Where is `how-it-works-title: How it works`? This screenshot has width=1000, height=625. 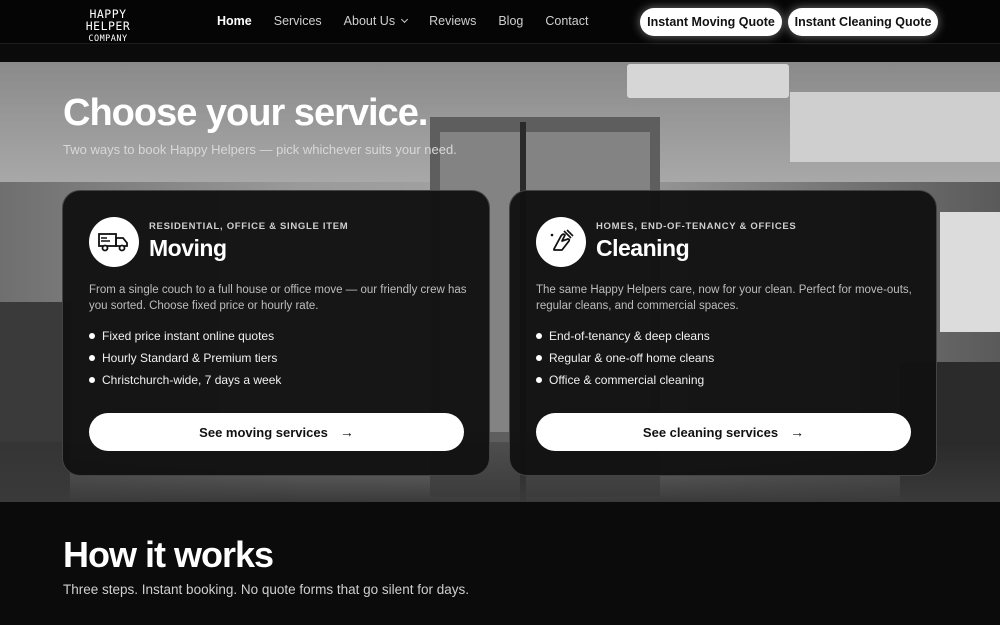 how-it-works-title: How it works is located at coordinates (168, 554).